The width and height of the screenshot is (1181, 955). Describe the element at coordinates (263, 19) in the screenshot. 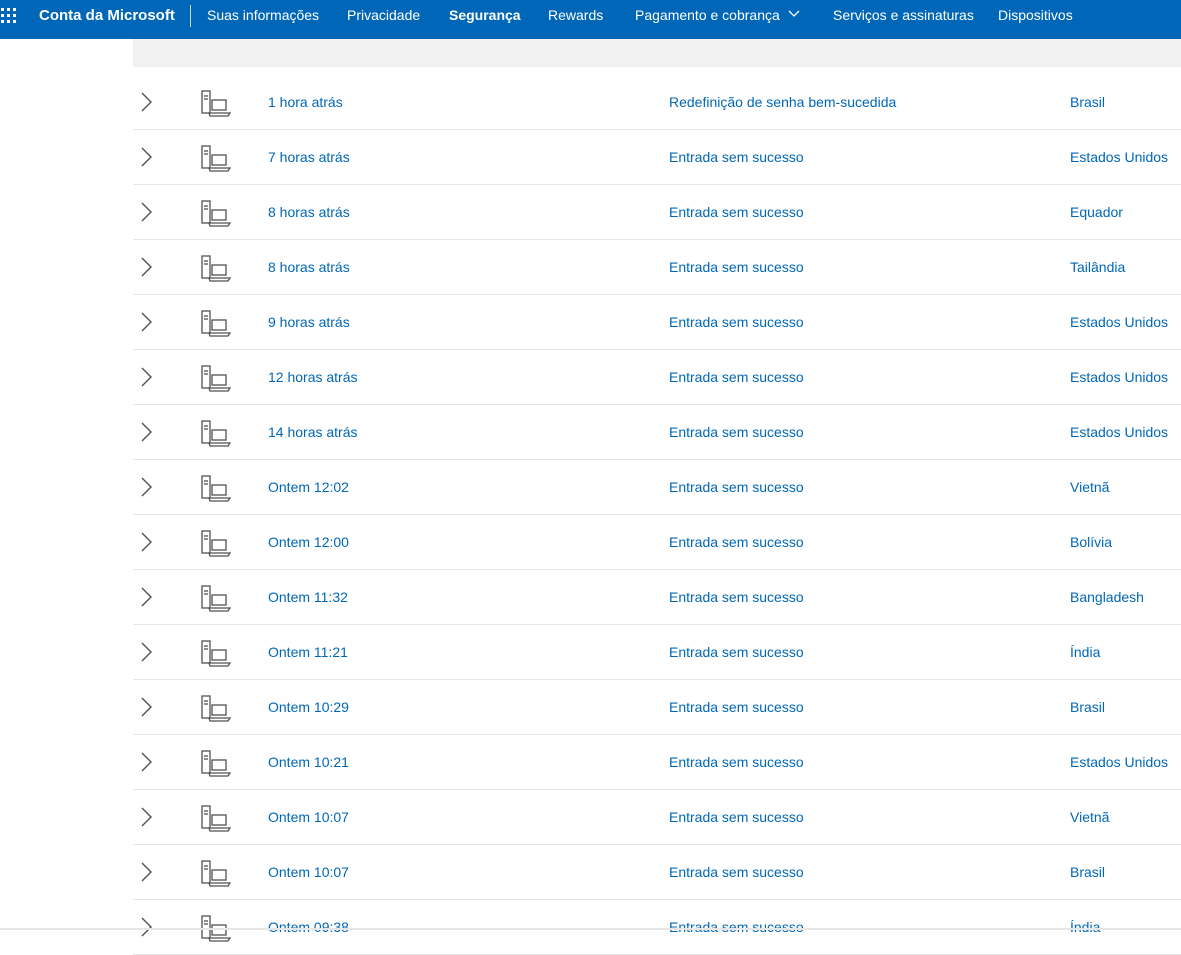

I see `nav-suas-informacoes: Suas informações` at that location.